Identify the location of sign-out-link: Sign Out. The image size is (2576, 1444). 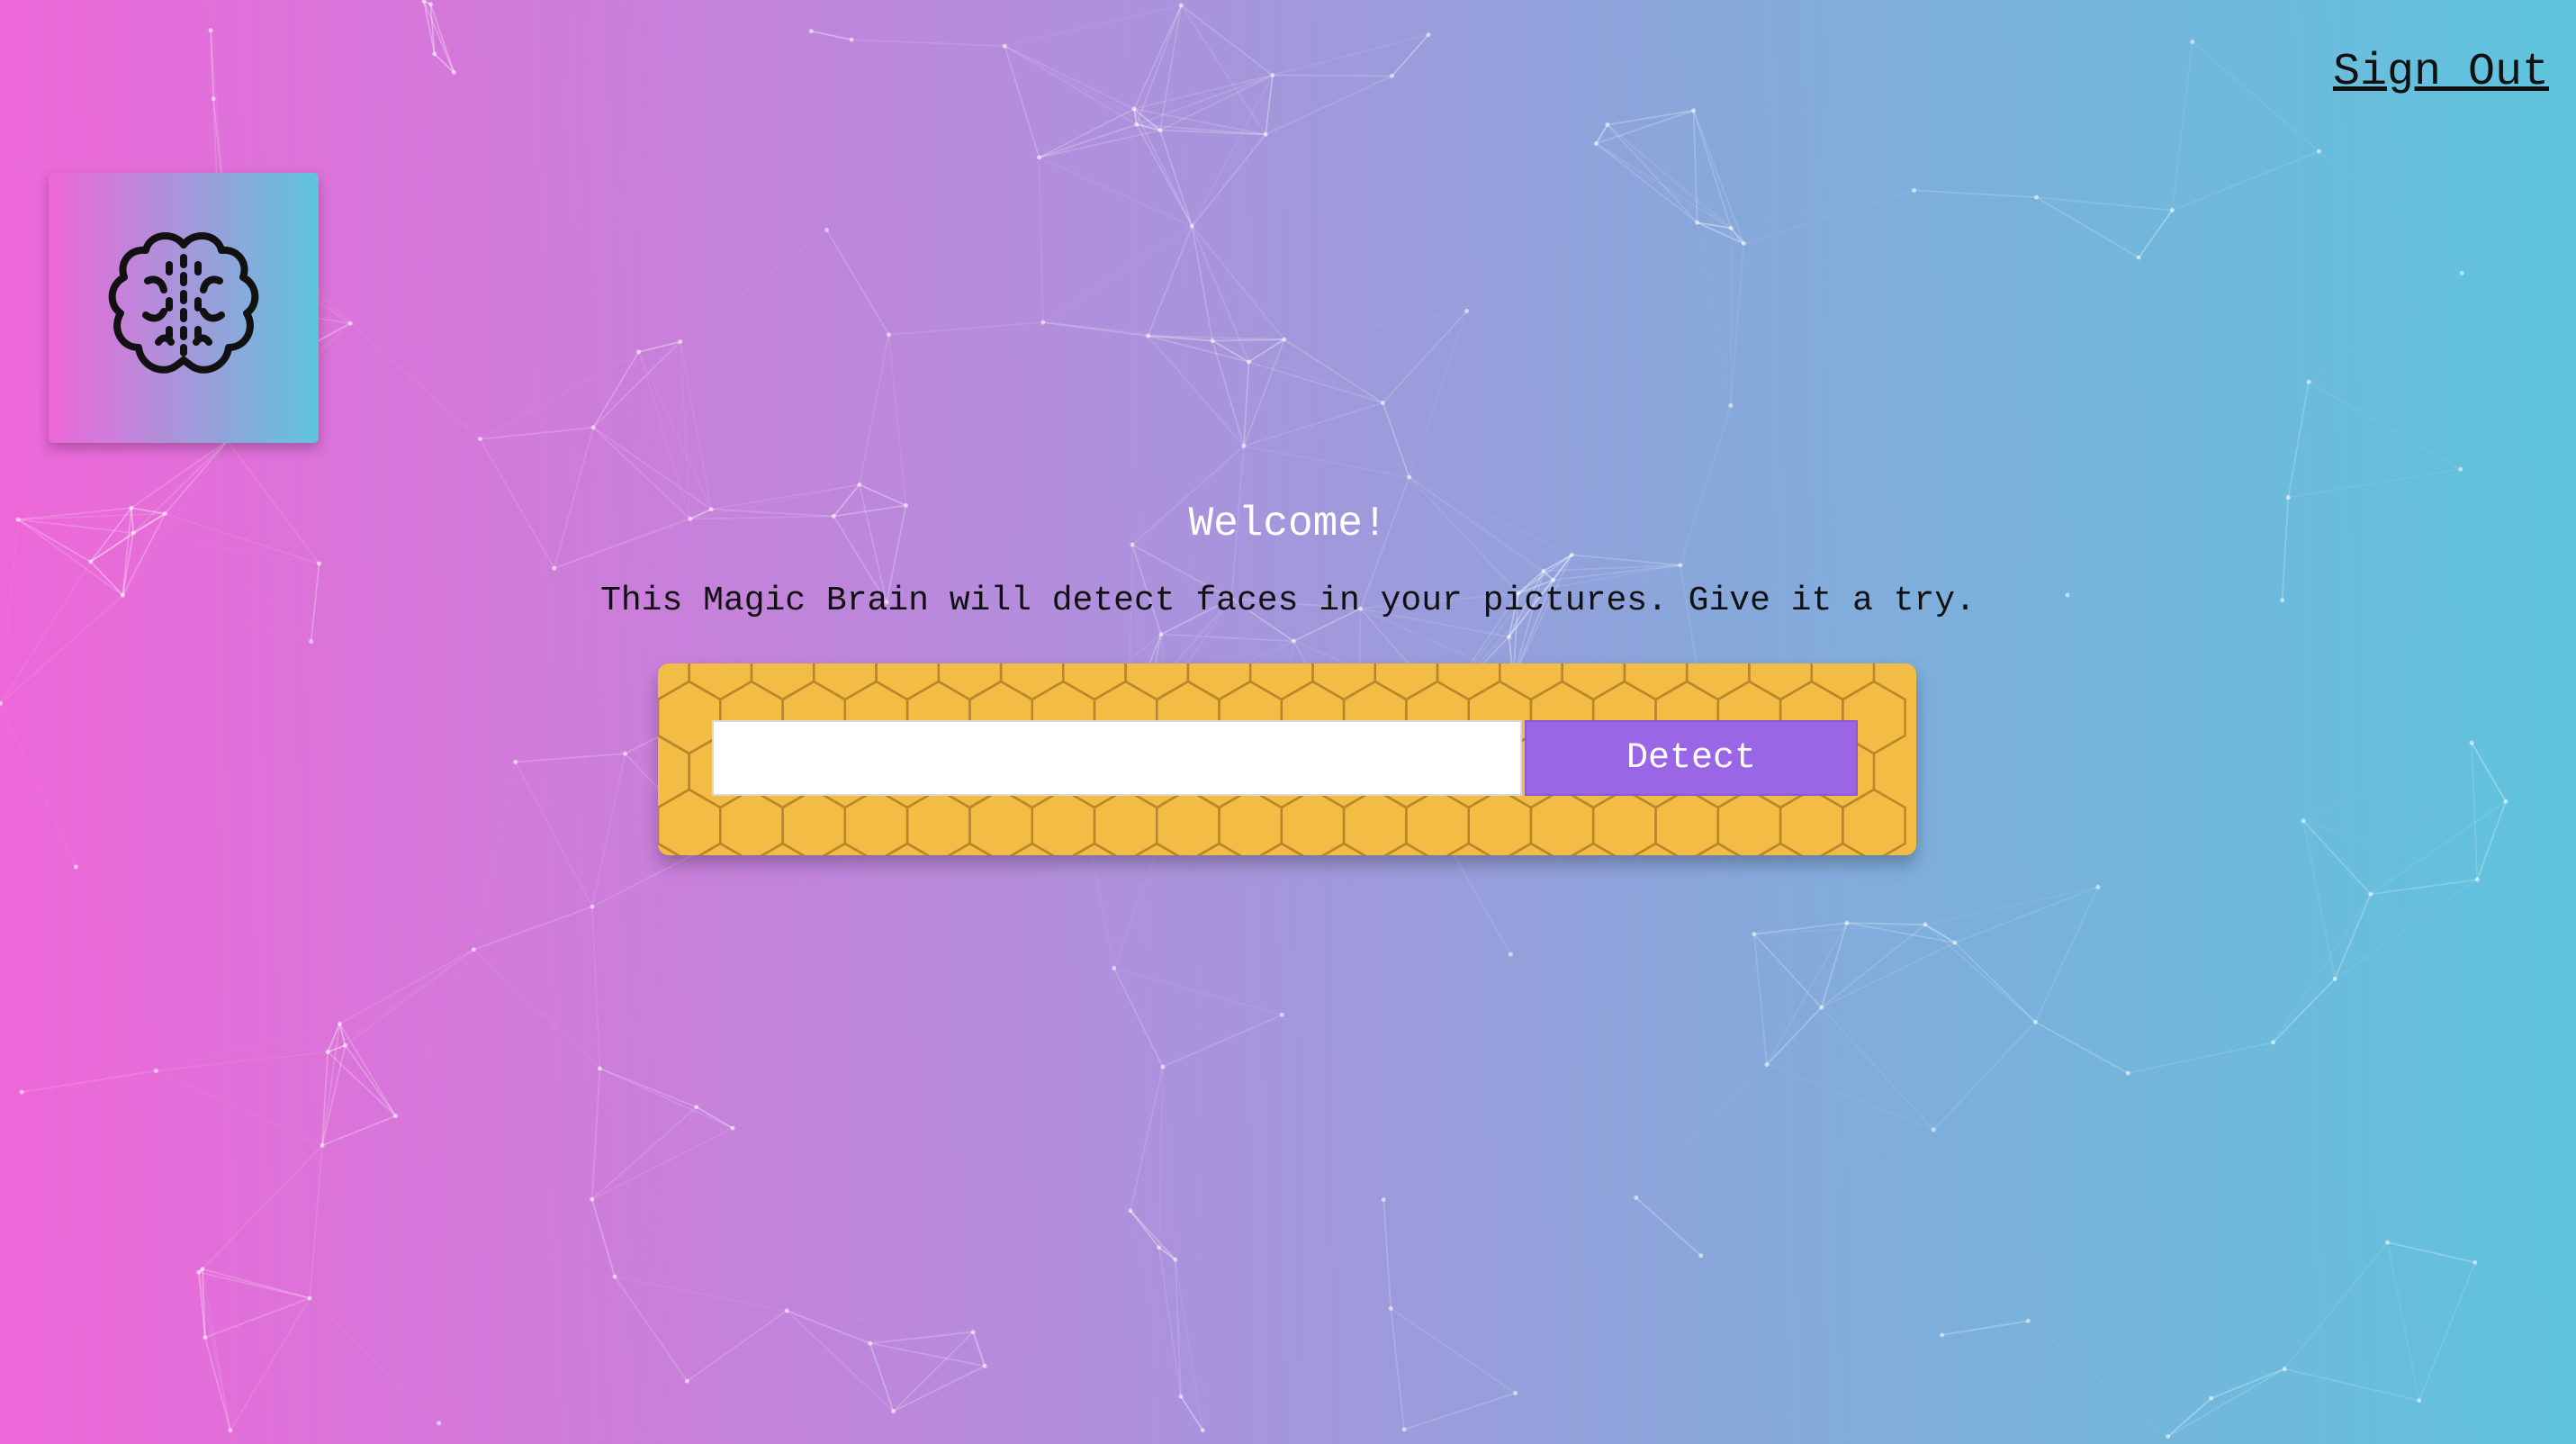
(2441, 72).